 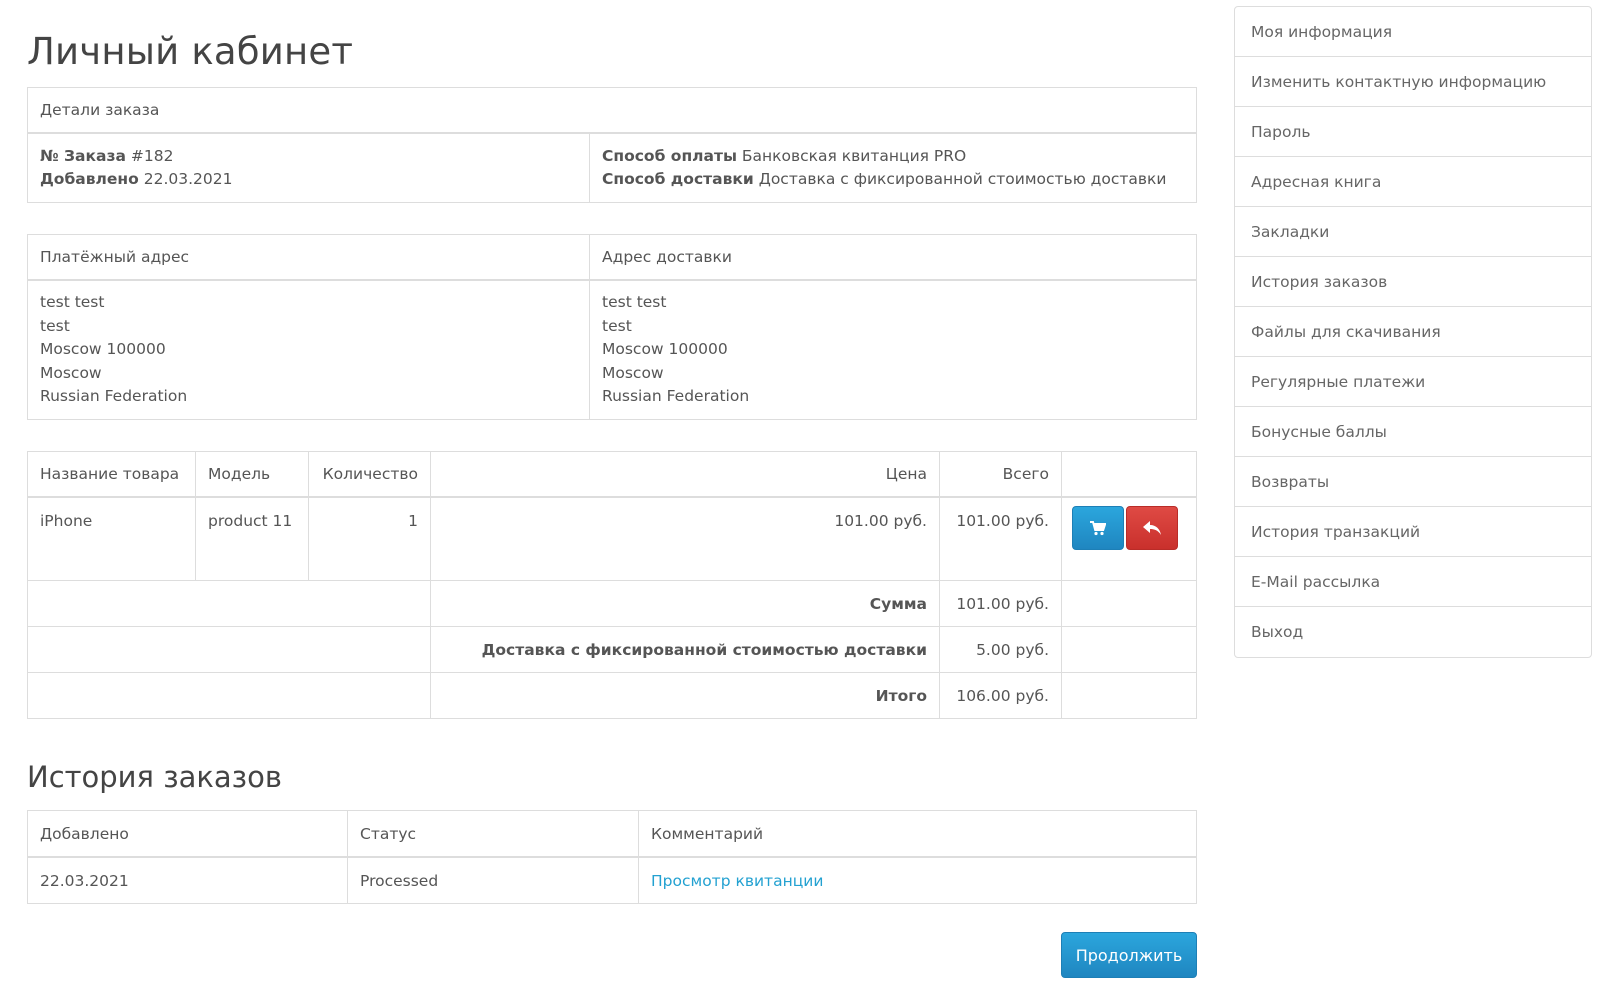 I want to click on order-details-header: Детали заказа, so click(x=612, y=110).